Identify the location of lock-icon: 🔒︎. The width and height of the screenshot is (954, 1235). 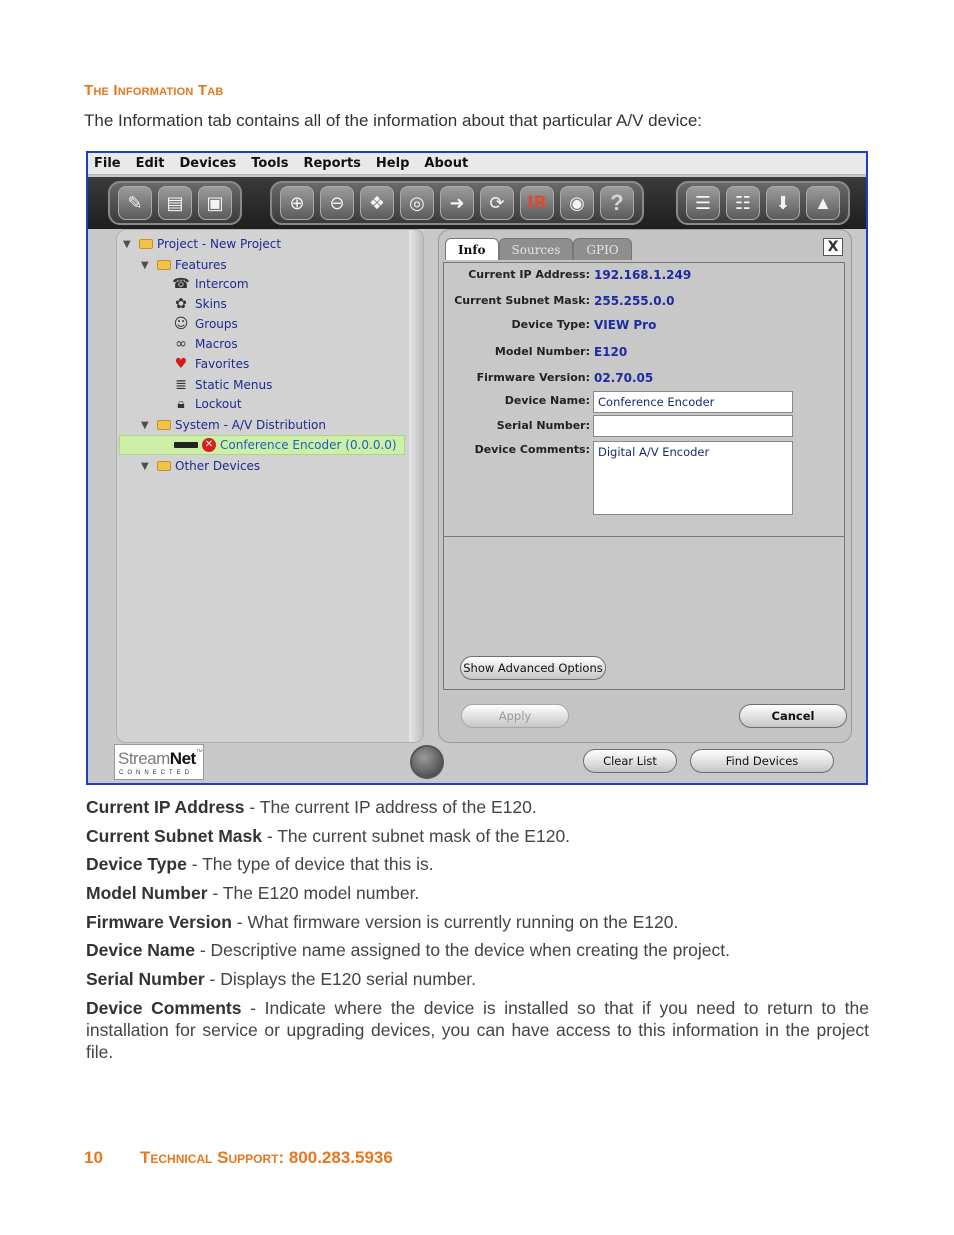
(181, 404).